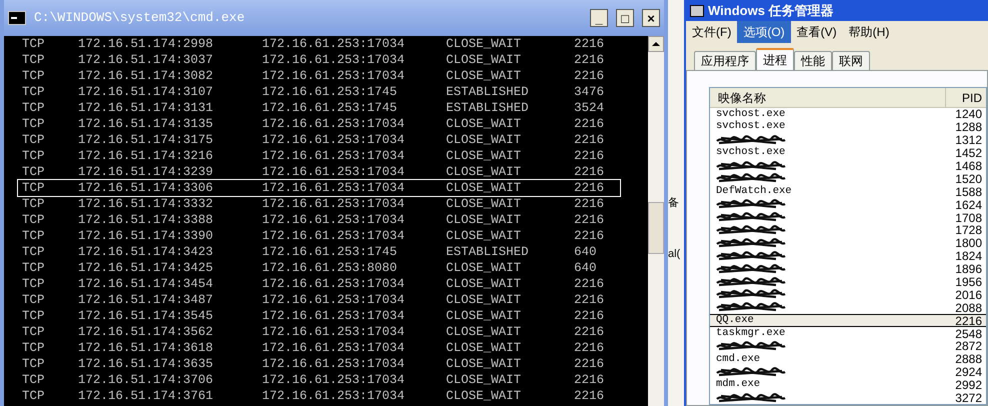 The height and width of the screenshot is (406, 988). Describe the element at coordinates (848, 140) in the screenshot. I see `process-row: 1312` at that location.